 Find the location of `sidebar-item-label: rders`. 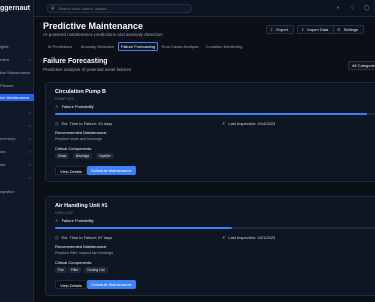

sidebar-item-label: rders is located at coordinates (5, 59).